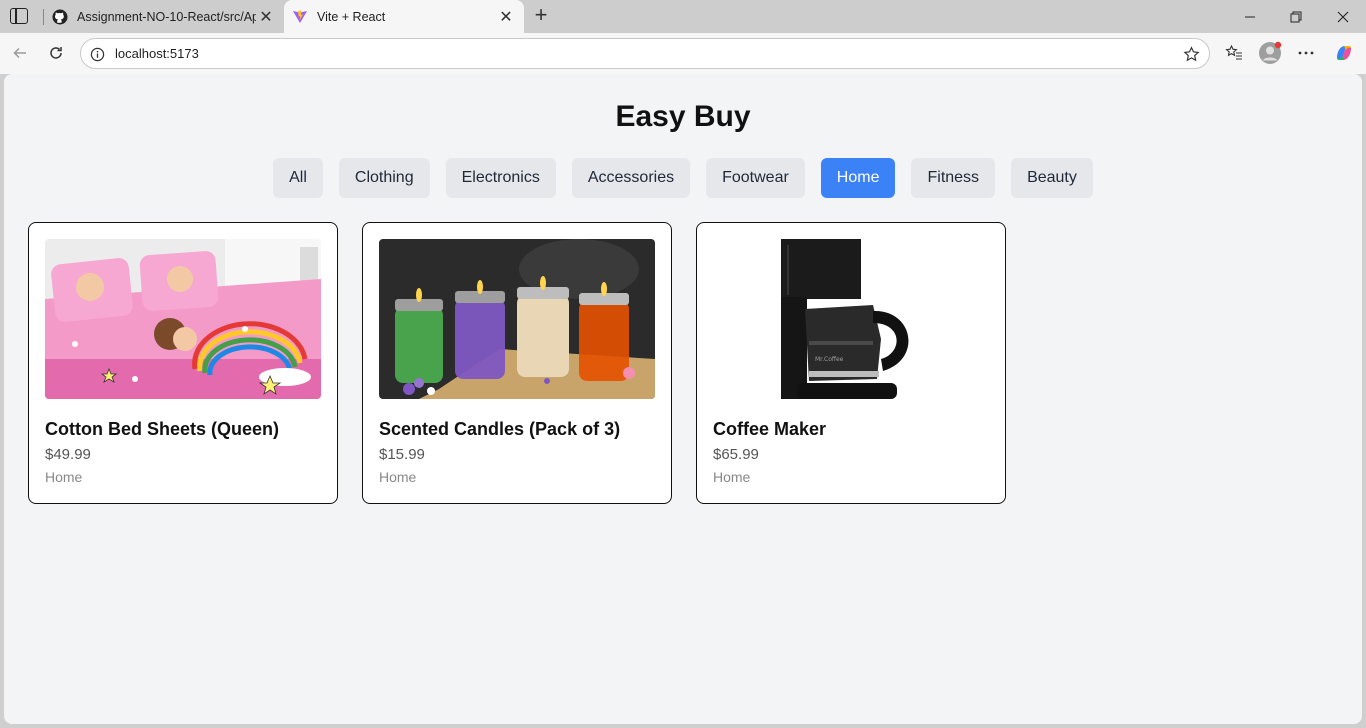 This screenshot has width=1366, height=728. Describe the element at coordinates (645, 53) in the screenshot. I see `address-bar: localhost:5173` at that location.